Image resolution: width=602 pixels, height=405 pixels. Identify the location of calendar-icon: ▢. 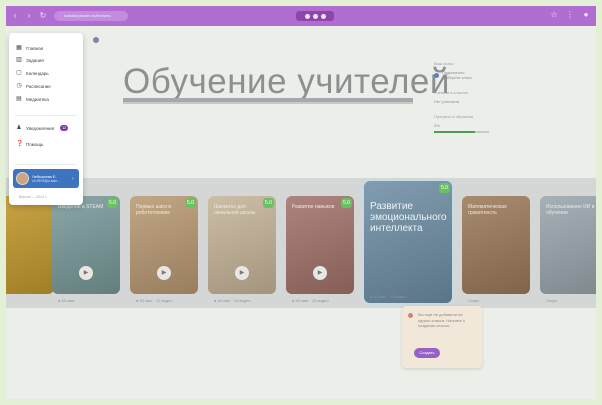
(19, 73).